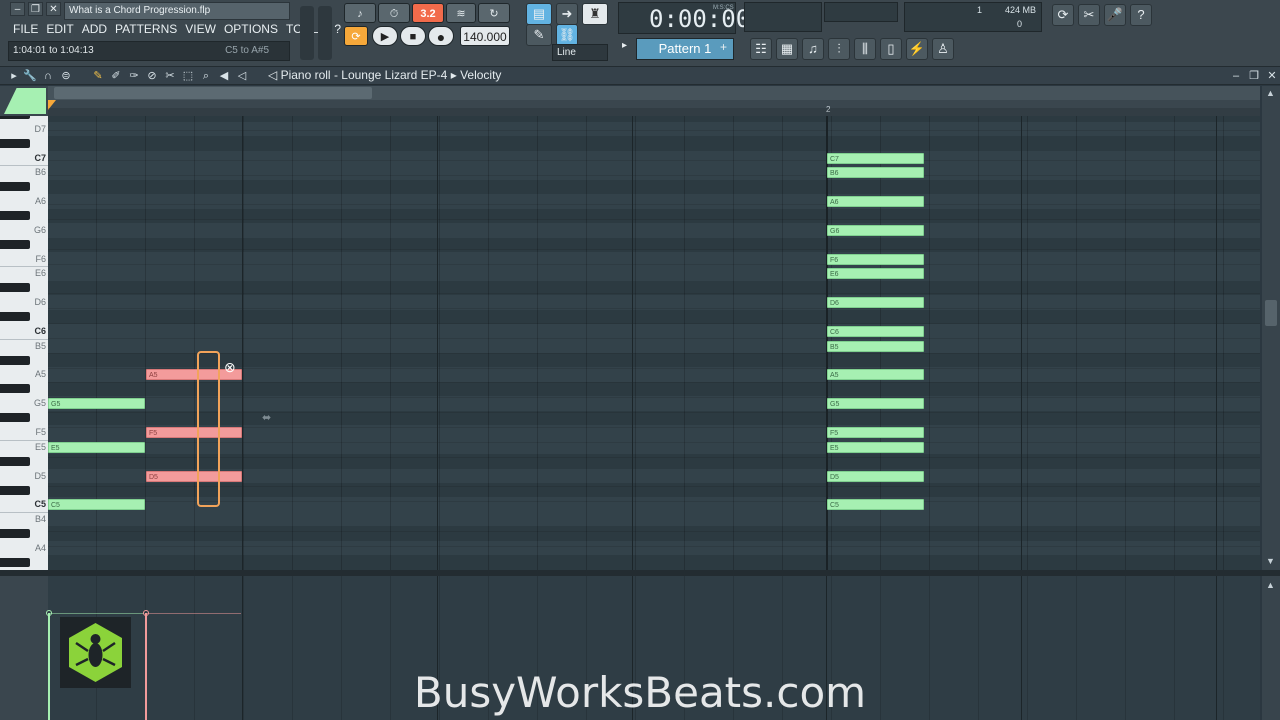 Image resolution: width=1280 pixels, height=720 pixels. What do you see at coordinates (200, 29) in the screenshot?
I see `menu-view: VIEW` at bounding box center [200, 29].